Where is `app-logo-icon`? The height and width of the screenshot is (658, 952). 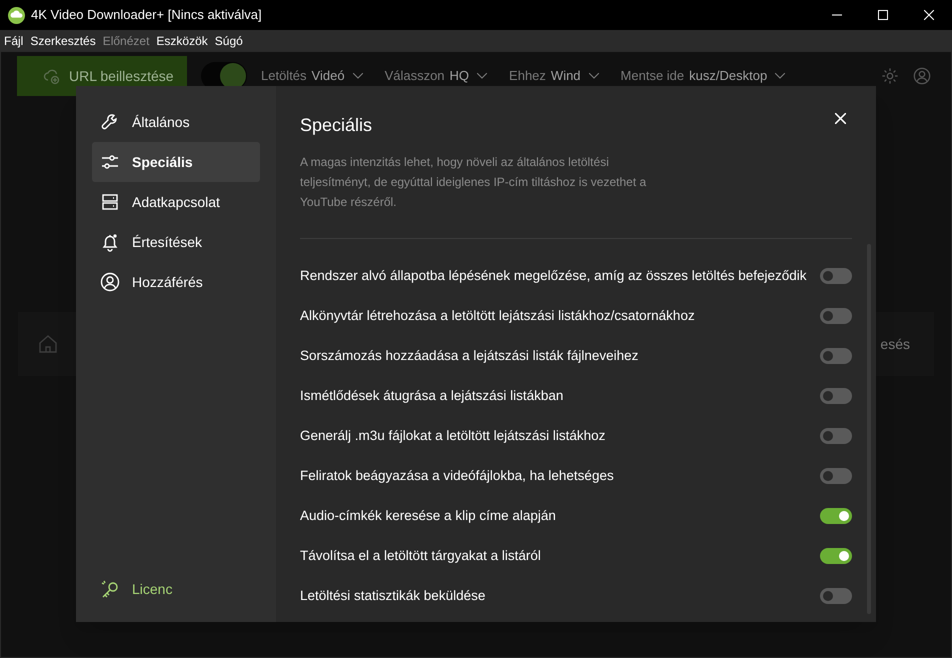
app-logo-icon is located at coordinates (16, 15).